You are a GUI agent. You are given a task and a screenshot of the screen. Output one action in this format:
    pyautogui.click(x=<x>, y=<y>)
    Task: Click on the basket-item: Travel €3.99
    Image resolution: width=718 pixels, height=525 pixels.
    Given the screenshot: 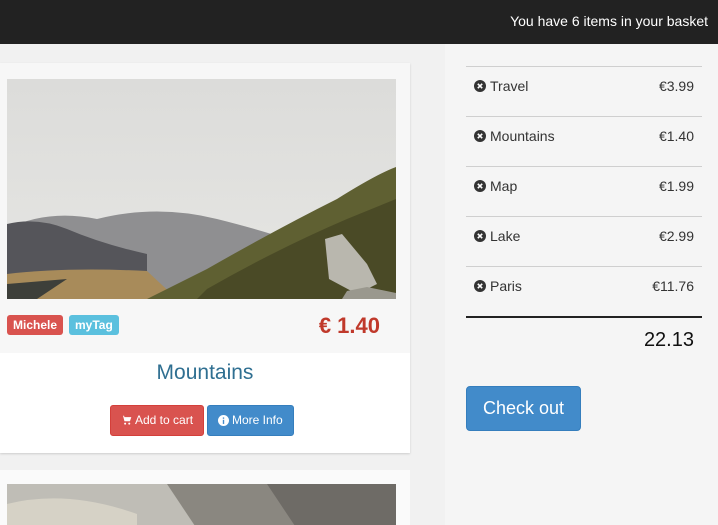 What is the action you would take?
    pyautogui.click(x=584, y=91)
    